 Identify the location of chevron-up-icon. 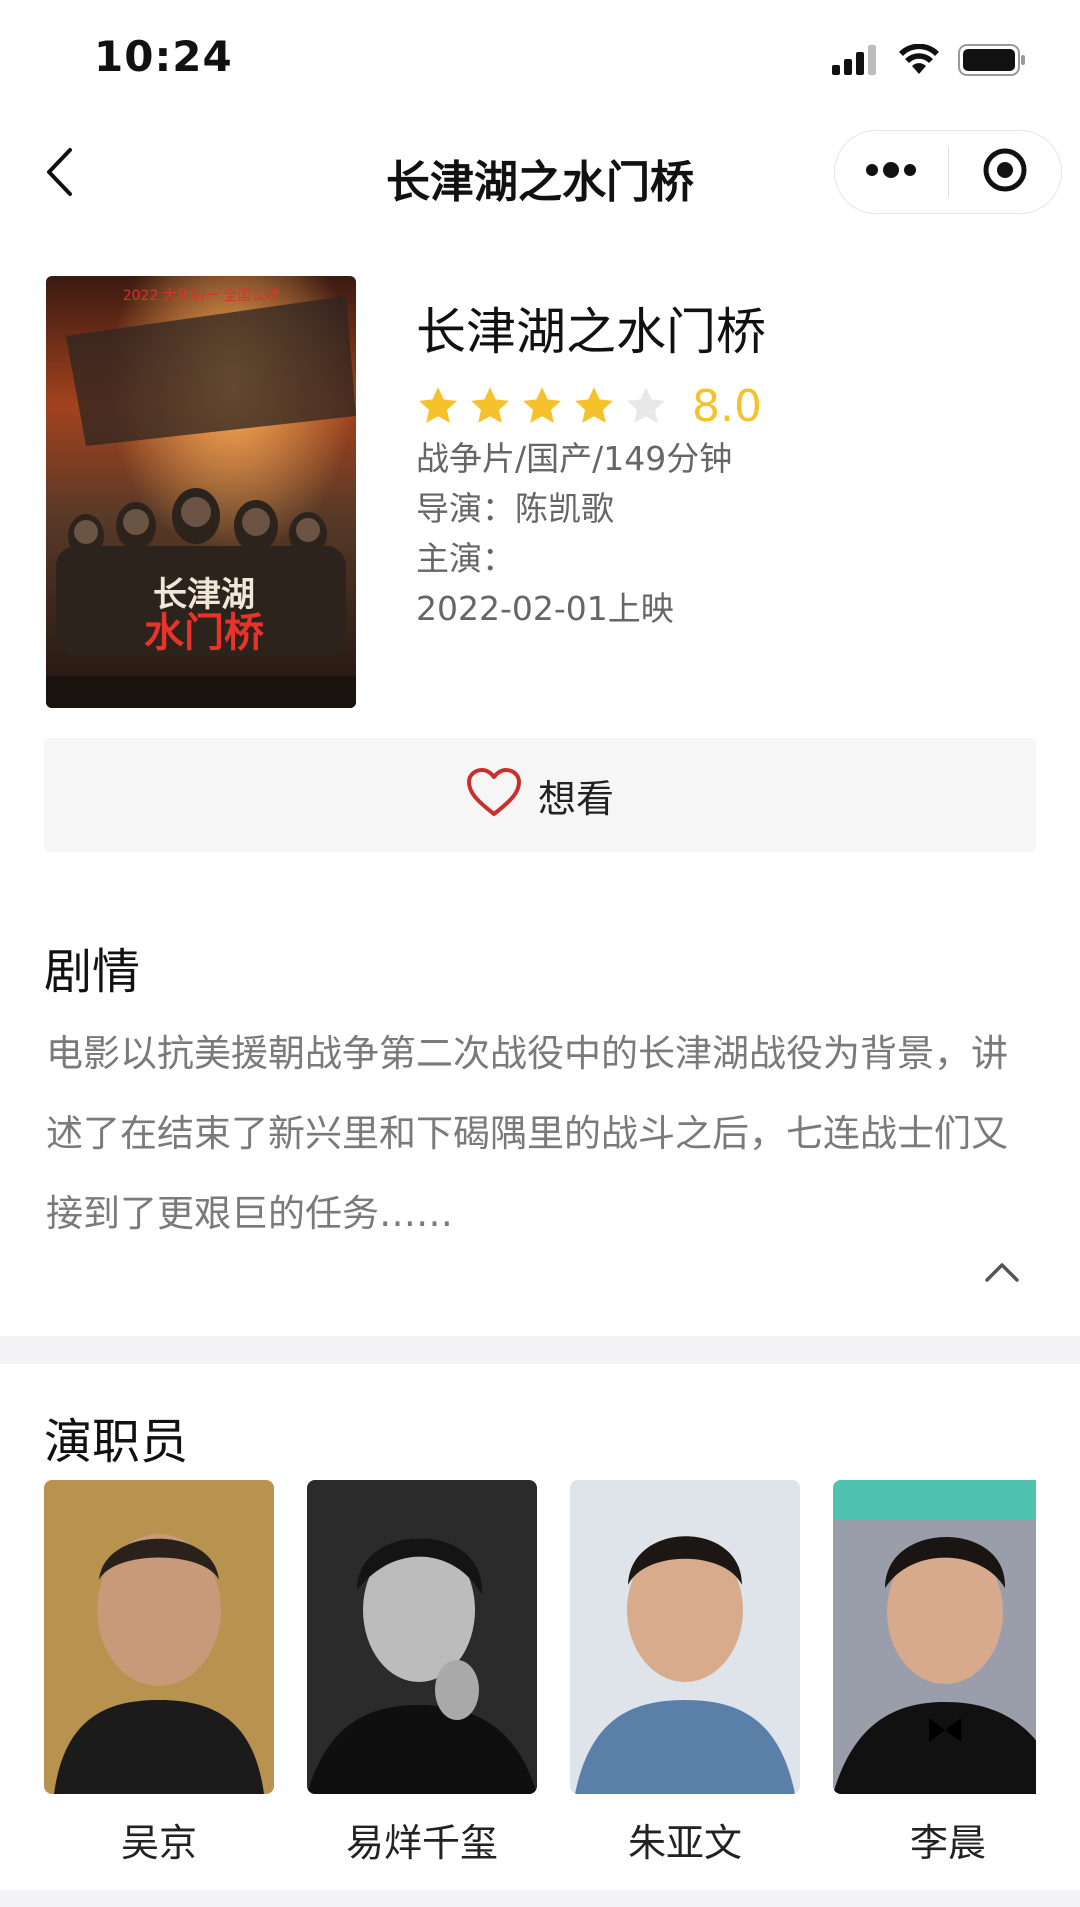
(1002, 1274).